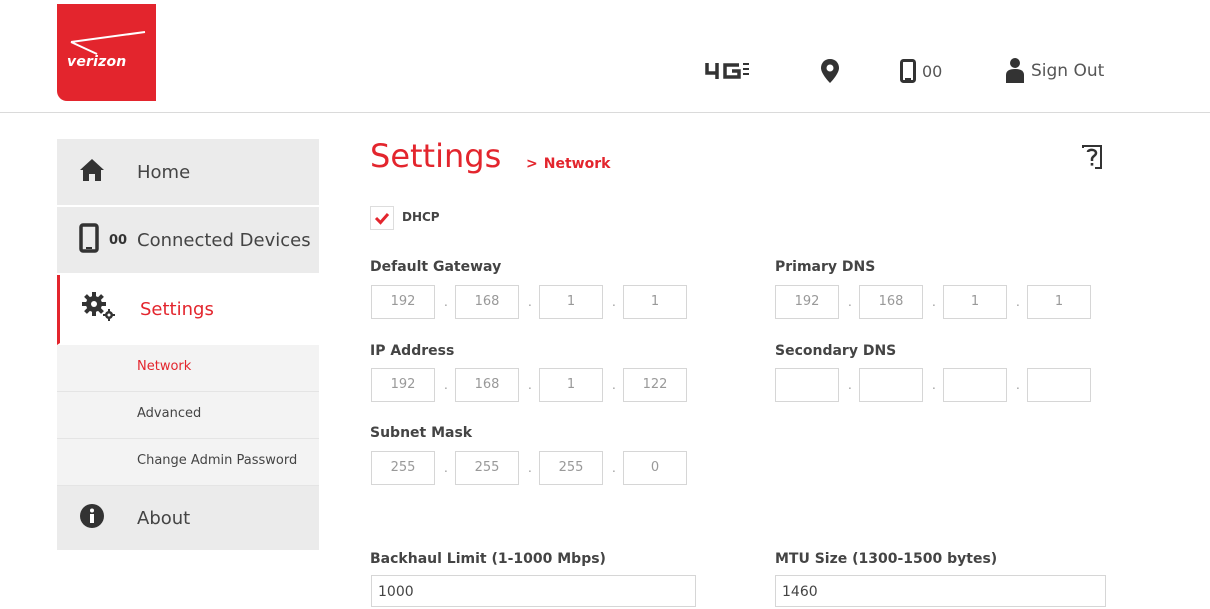 This screenshot has width=1210, height=609. I want to click on sidebar-item-settings: Settings, so click(188, 310).